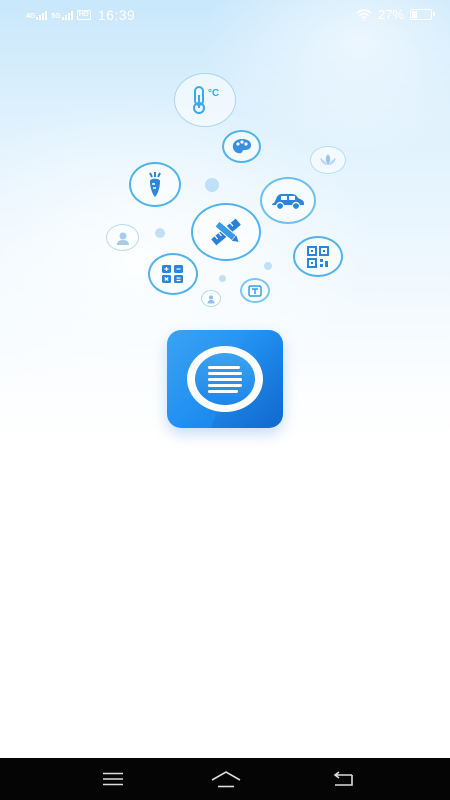  What do you see at coordinates (226, 232) in the screenshot?
I see `pencil-ruler-icon` at bounding box center [226, 232].